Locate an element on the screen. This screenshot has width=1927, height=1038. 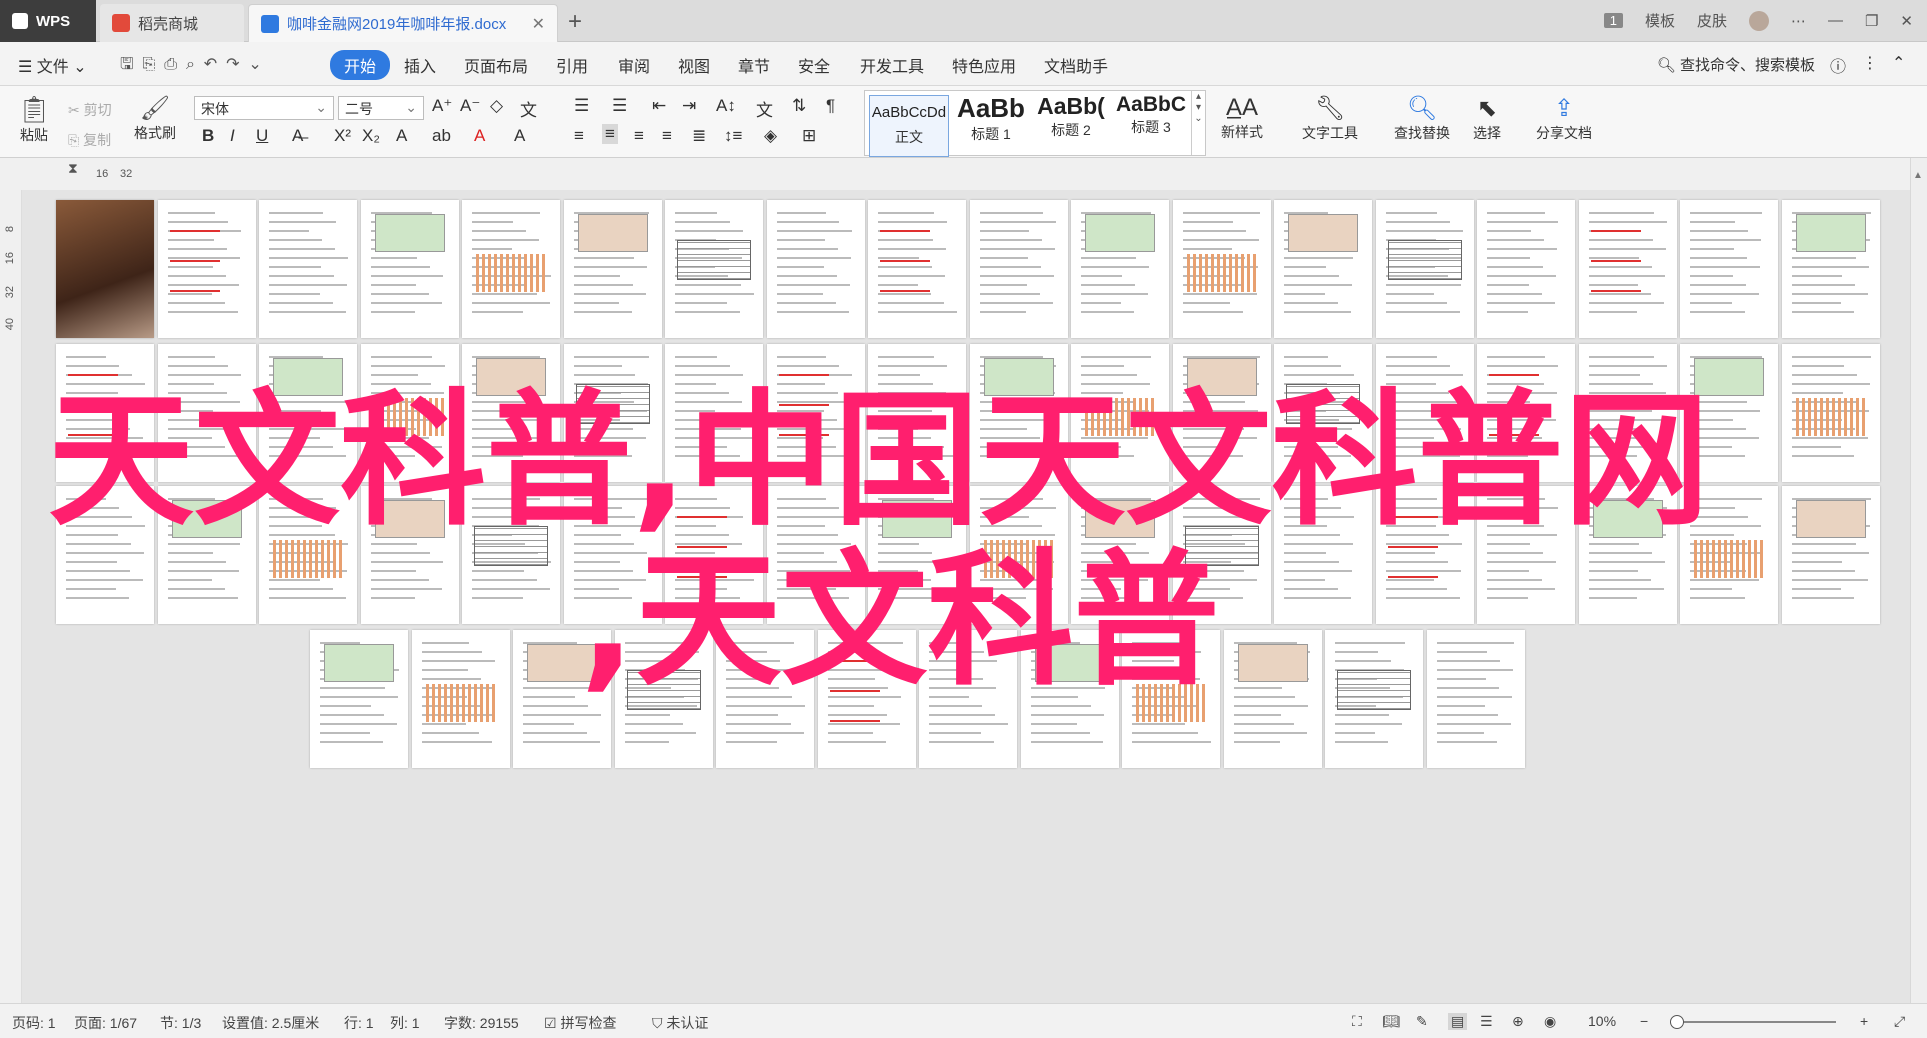
menu-tab-insert: 插入 is located at coordinates (420, 65).